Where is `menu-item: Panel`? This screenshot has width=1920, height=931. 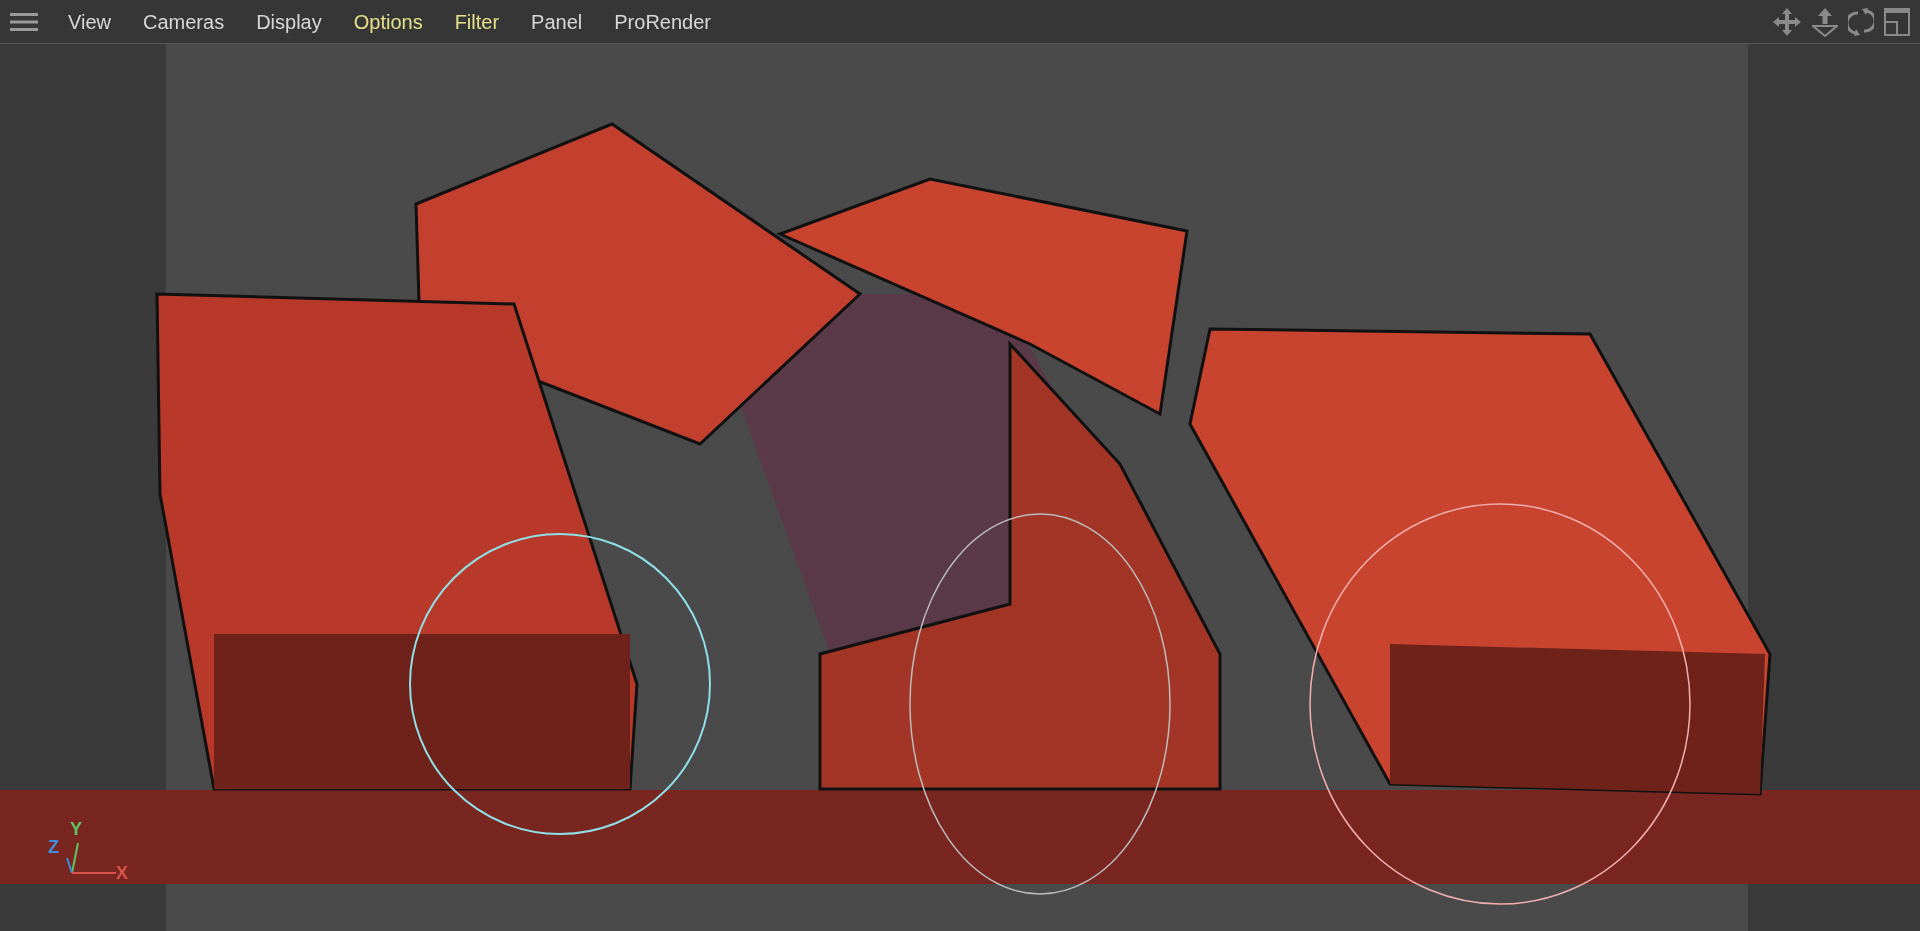
menu-item: Panel is located at coordinates (557, 21).